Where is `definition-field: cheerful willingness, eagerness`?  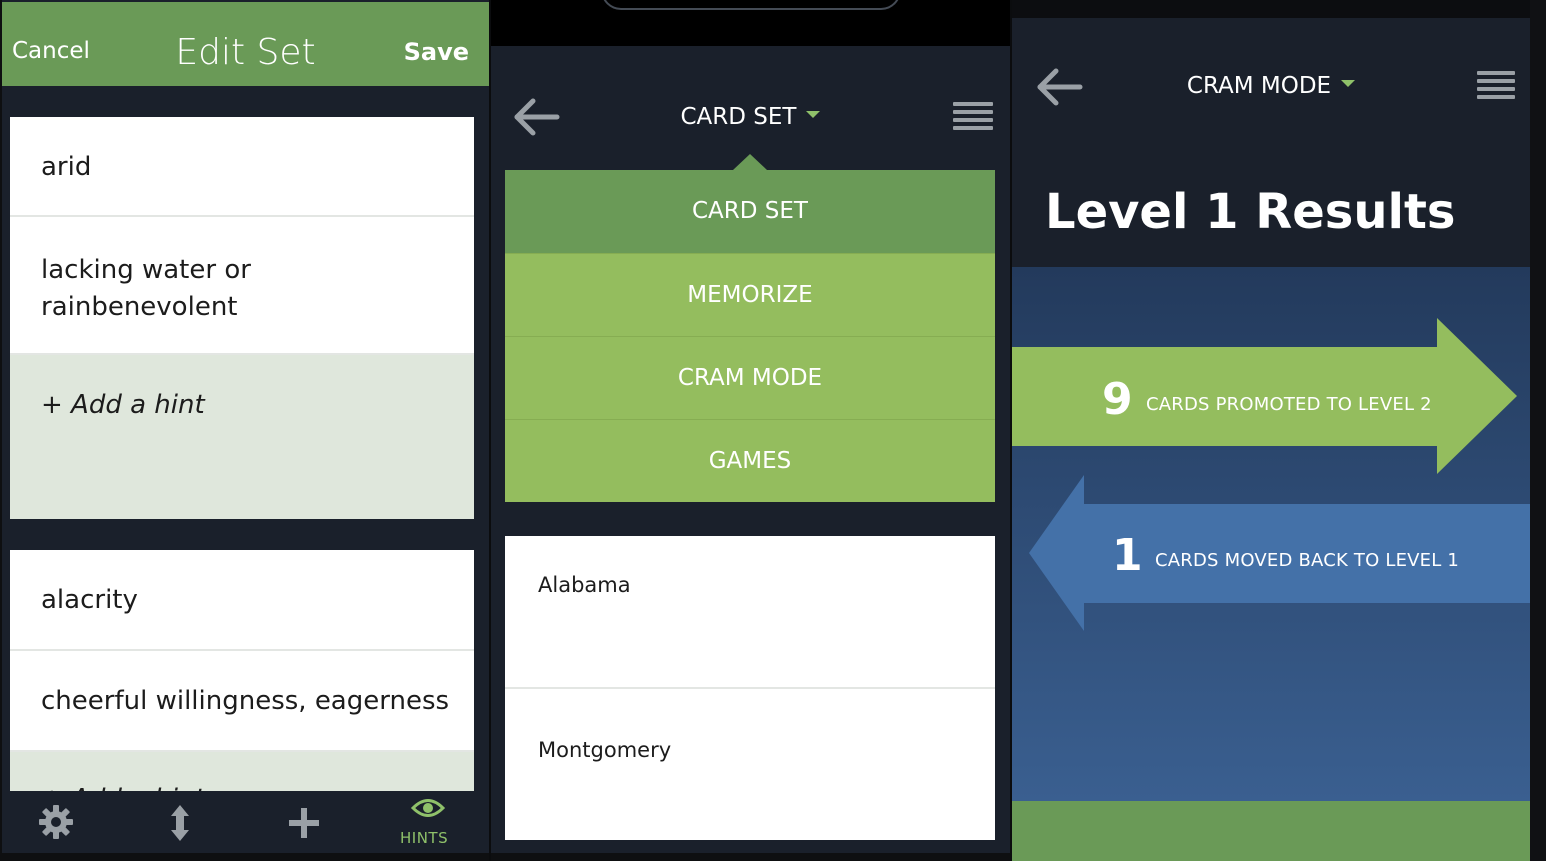 definition-field: cheerful willingness, eagerness is located at coordinates (242, 701).